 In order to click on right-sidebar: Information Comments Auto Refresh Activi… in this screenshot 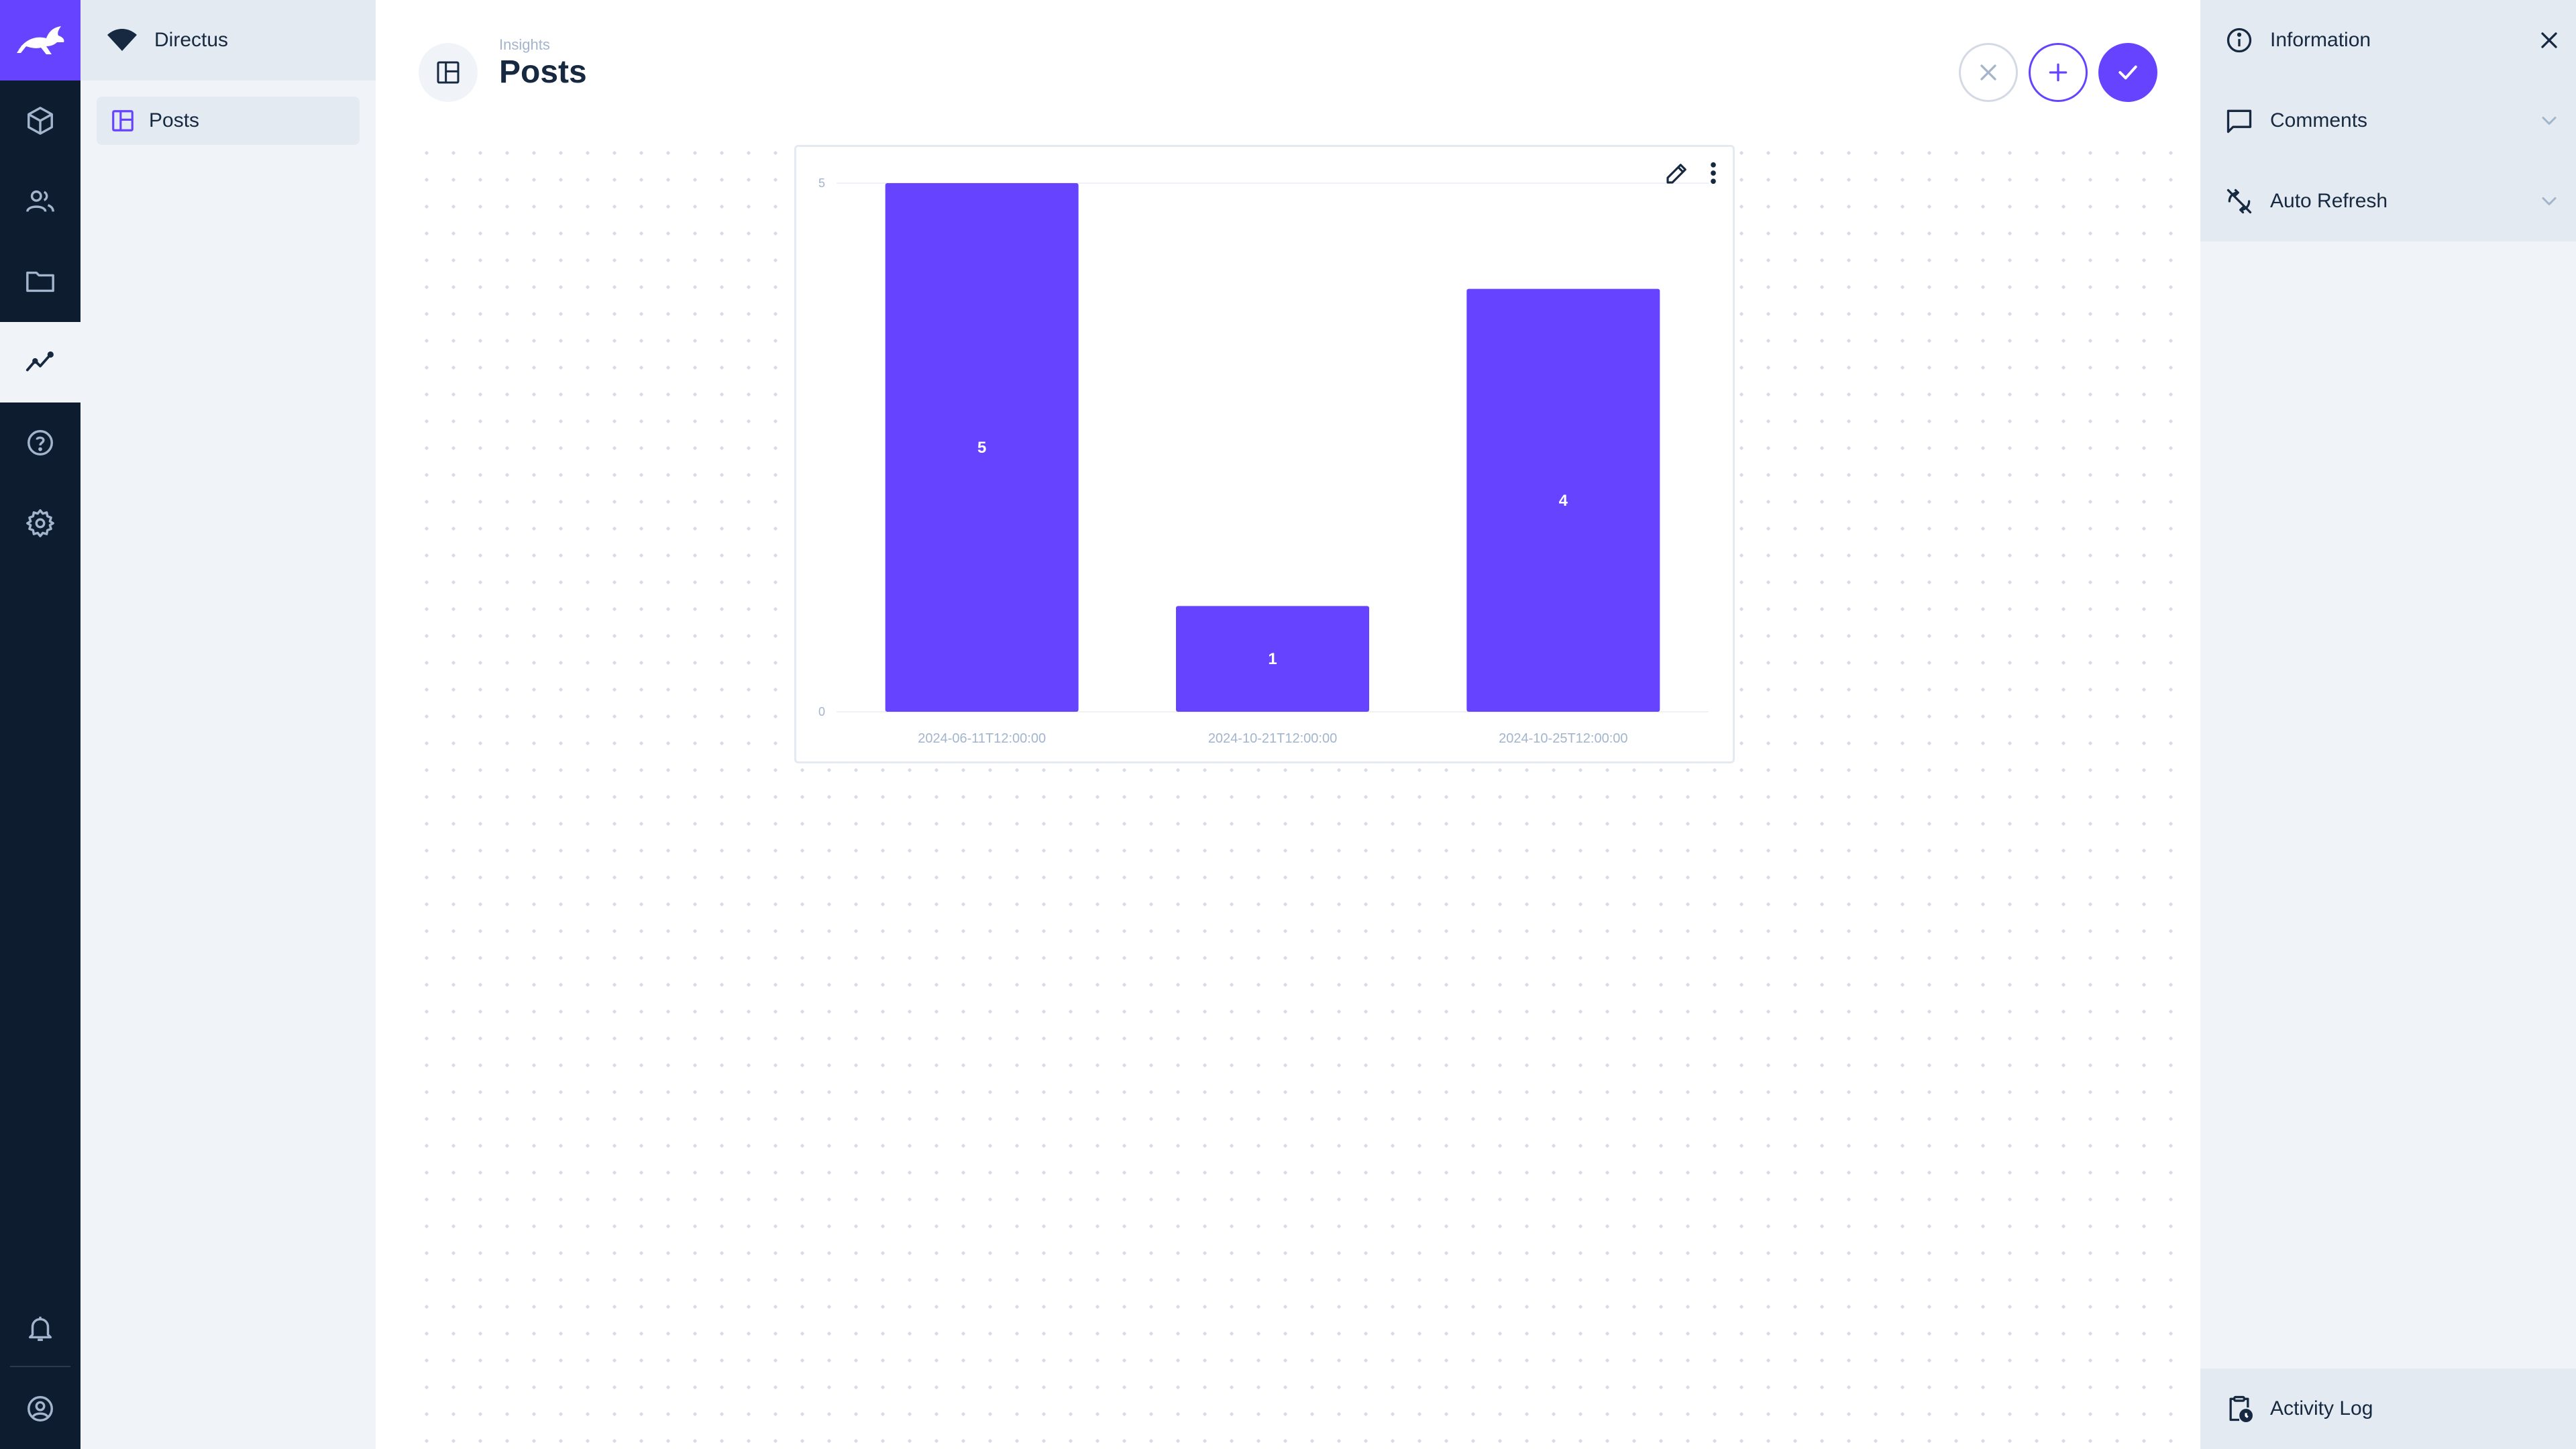, I will do `click(2388, 724)`.